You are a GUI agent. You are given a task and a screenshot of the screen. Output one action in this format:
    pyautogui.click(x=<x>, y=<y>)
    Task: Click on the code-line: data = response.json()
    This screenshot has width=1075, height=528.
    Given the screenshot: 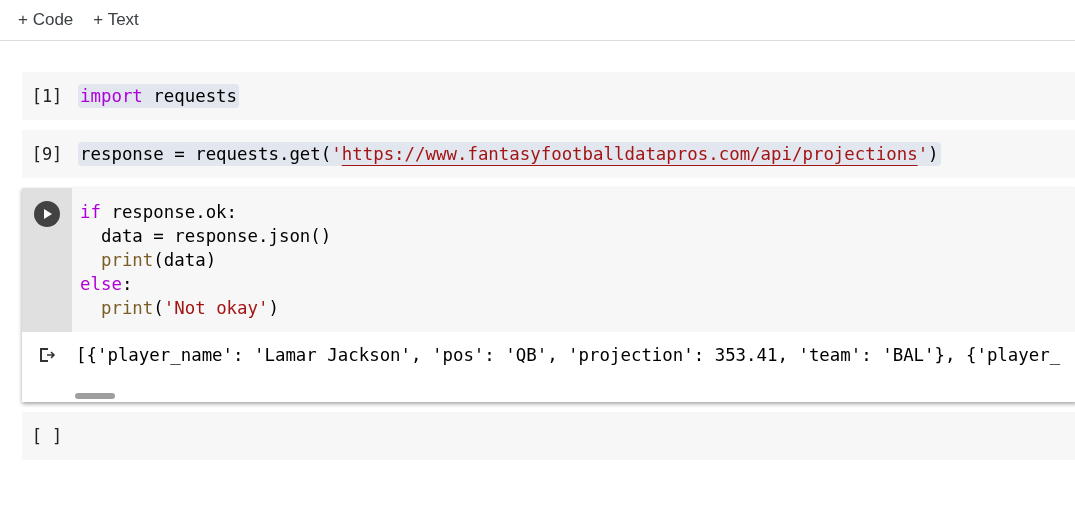 What is the action you would take?
    pyautogui.click(x=216, y=236)
    